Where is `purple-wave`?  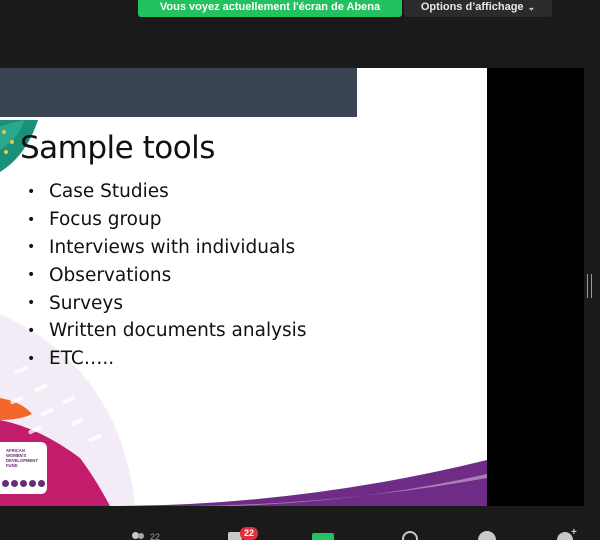 purple-wave is located at coordinates (298, 483).